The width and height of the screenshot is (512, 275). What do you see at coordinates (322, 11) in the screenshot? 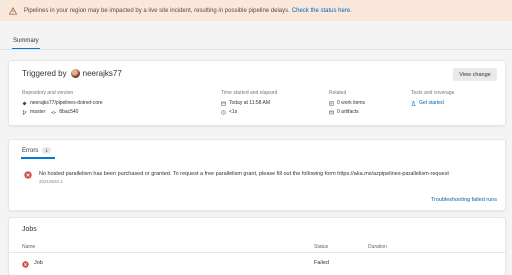
I see `status-link: Check the status here.` at bounding box center [322, 11].